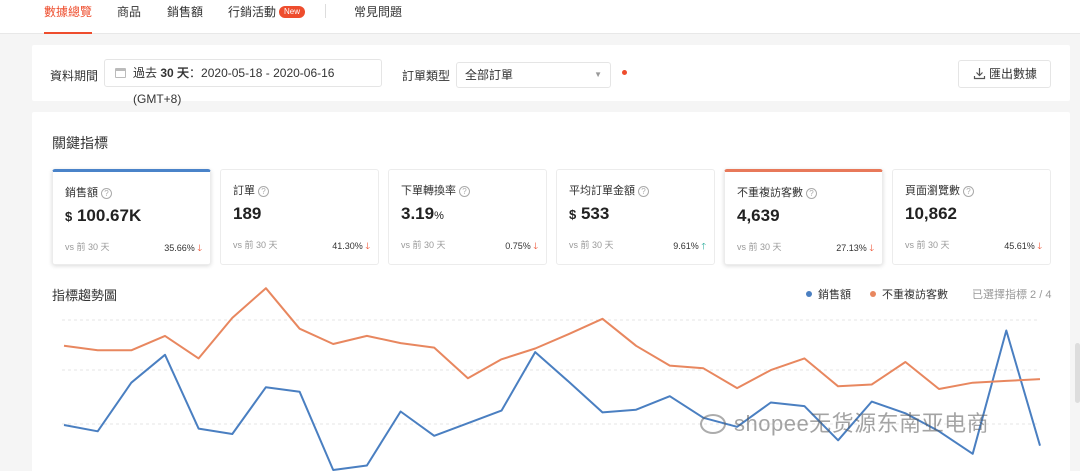 This screenshot has height=471, width=1080. I want to click on watermark-text: shopee无货源东南亚电商, so click(862, 423).